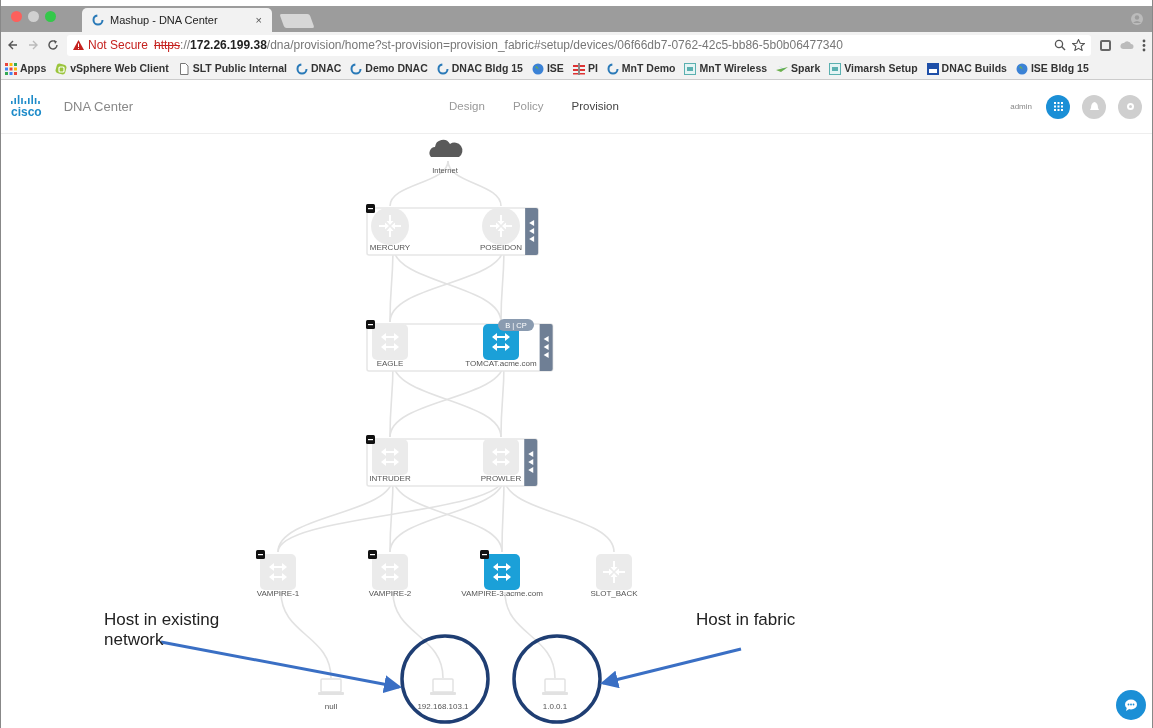 This screenshot has width=1153, height=728. I want to click on more-icon, so click(1144, 45).